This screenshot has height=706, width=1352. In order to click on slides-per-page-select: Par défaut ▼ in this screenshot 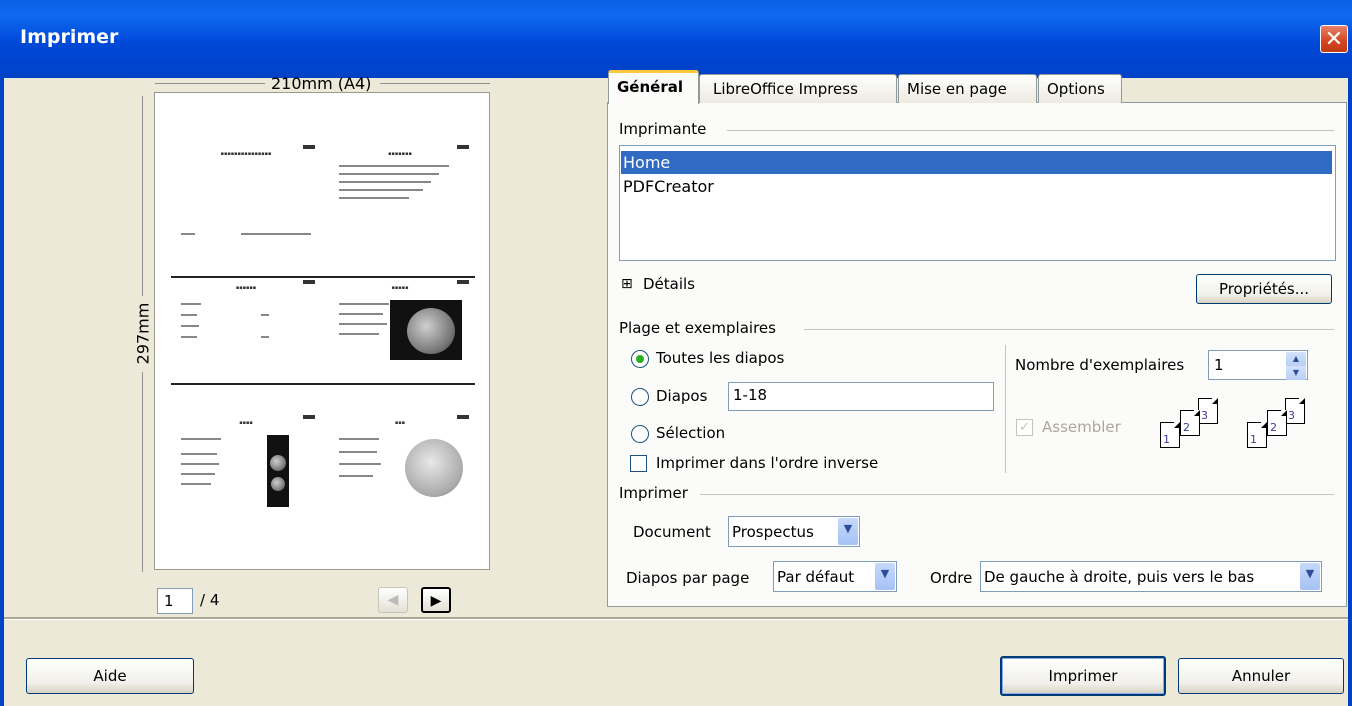, I will do `click(835, 576)`.